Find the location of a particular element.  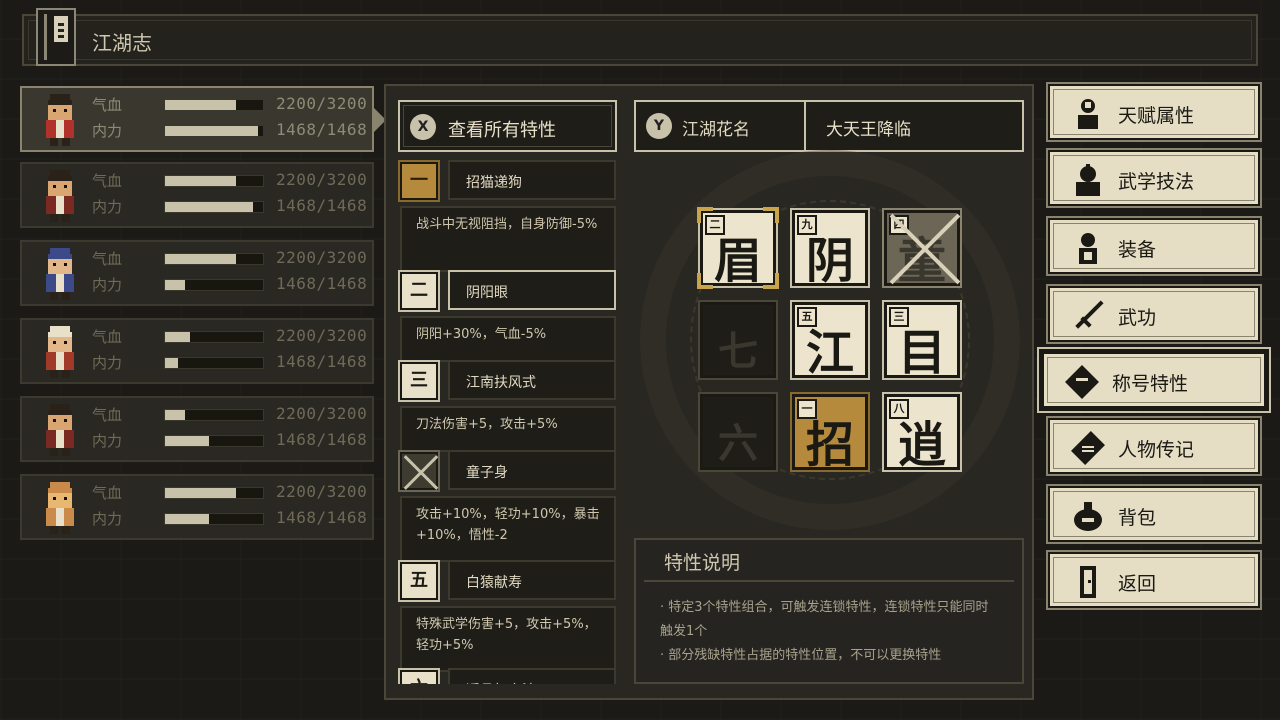

nickname-label: 江湖花名 is located at coordinates (716, 130).